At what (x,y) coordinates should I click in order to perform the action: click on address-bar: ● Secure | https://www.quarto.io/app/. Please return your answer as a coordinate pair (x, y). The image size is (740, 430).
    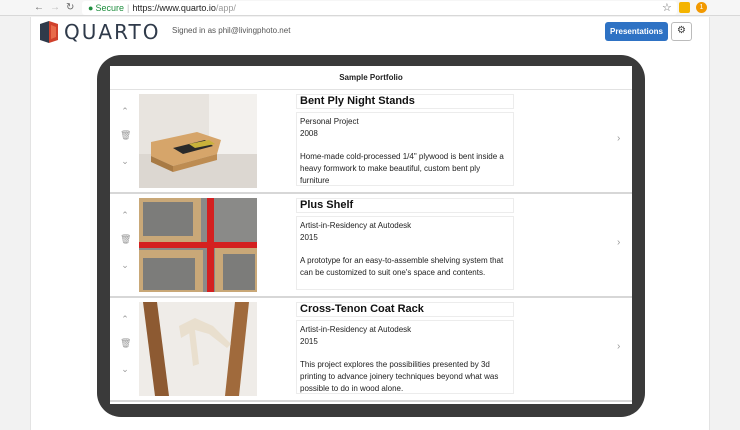
    Looking at the image, I should click on (379, 8).